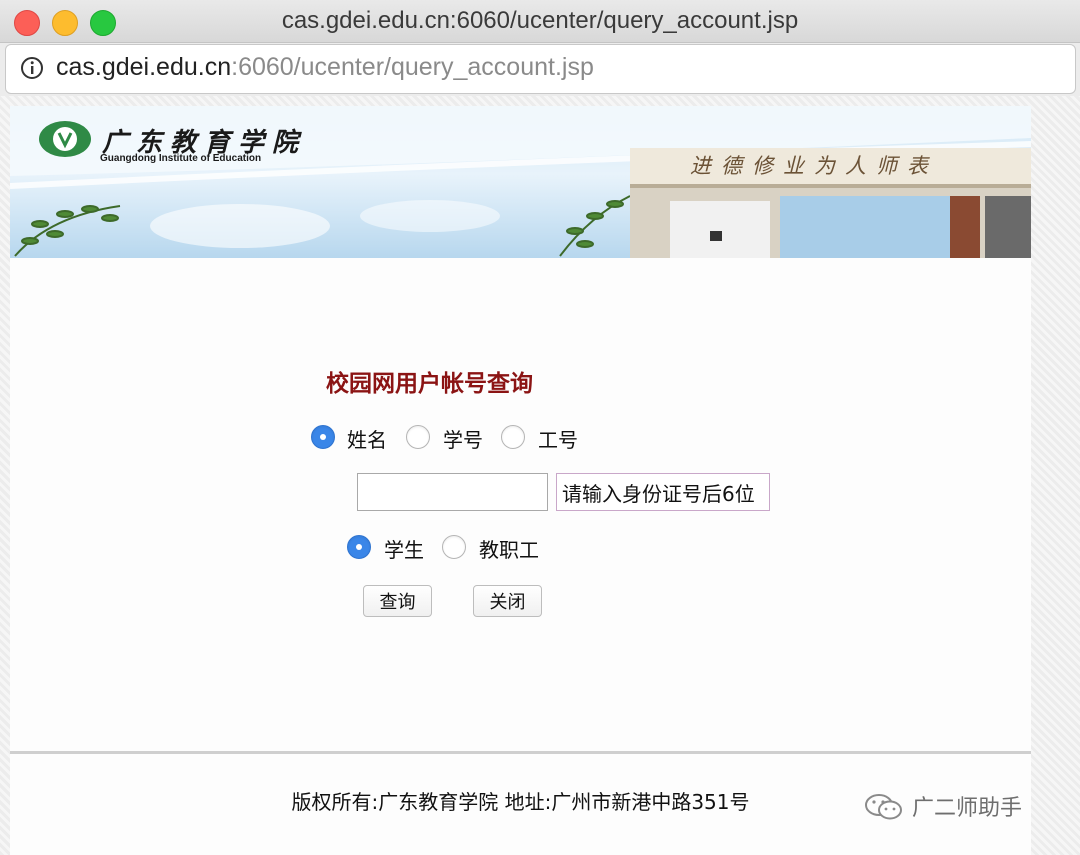  What do you see at coordinates (181, 158) in the screenshot?
I see `school-name-en: Guangdong Institute of Education` at bounding box center [181, 158].